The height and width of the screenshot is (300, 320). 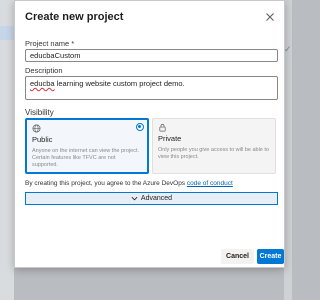 What do you see at coordinates (119, 83) in the screenshot?
I see `description-value: learning website custom project demo.` at bounding box center [119, 83].